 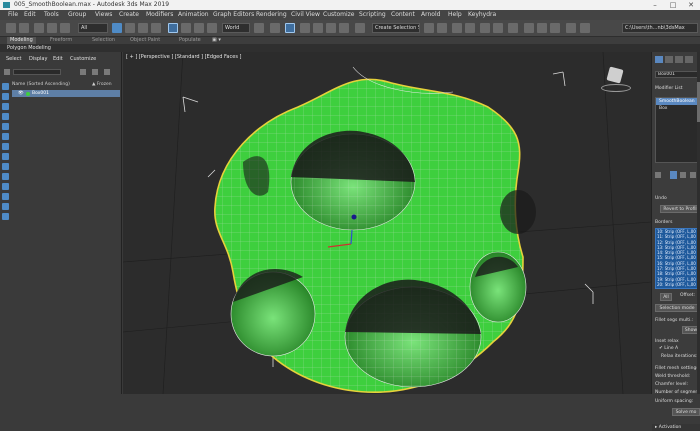 I want to click on display-cameras-icon, so click(x=5, y=136).